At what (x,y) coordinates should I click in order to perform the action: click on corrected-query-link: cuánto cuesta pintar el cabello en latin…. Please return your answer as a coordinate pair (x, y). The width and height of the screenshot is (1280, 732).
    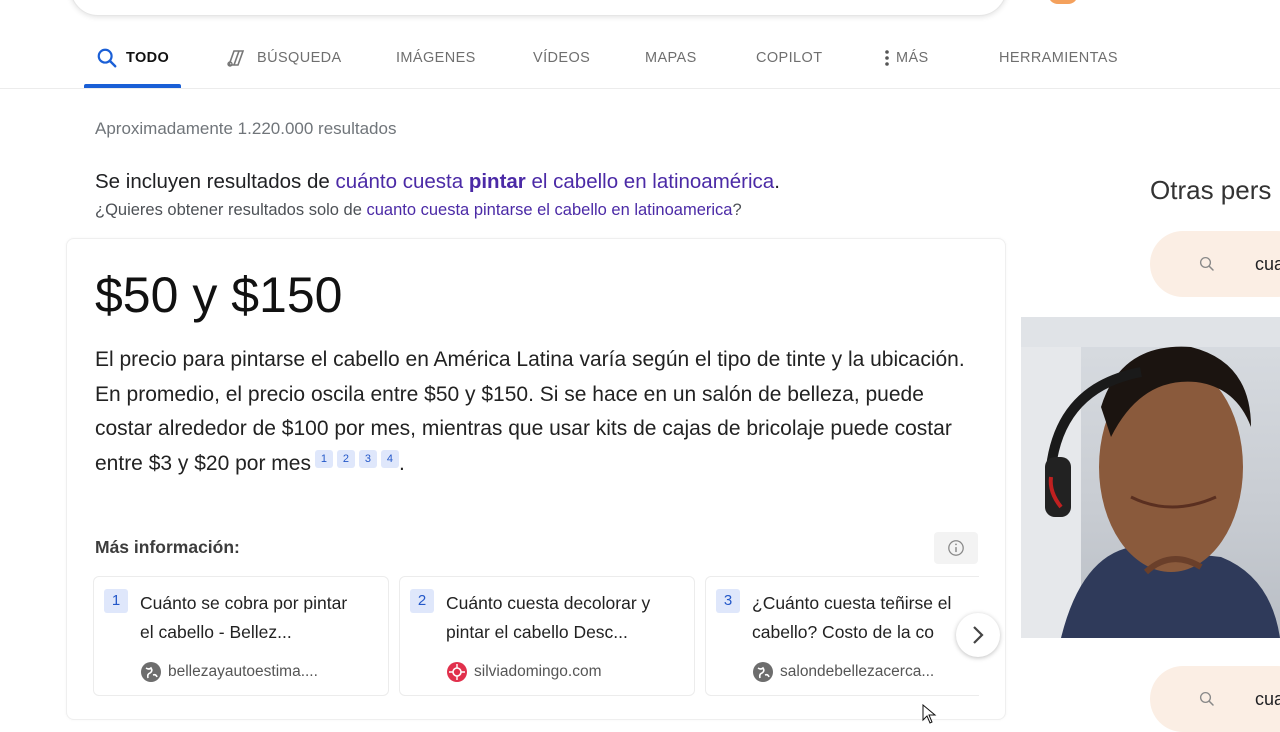
    Looking at the image, I should click on (554, 181).